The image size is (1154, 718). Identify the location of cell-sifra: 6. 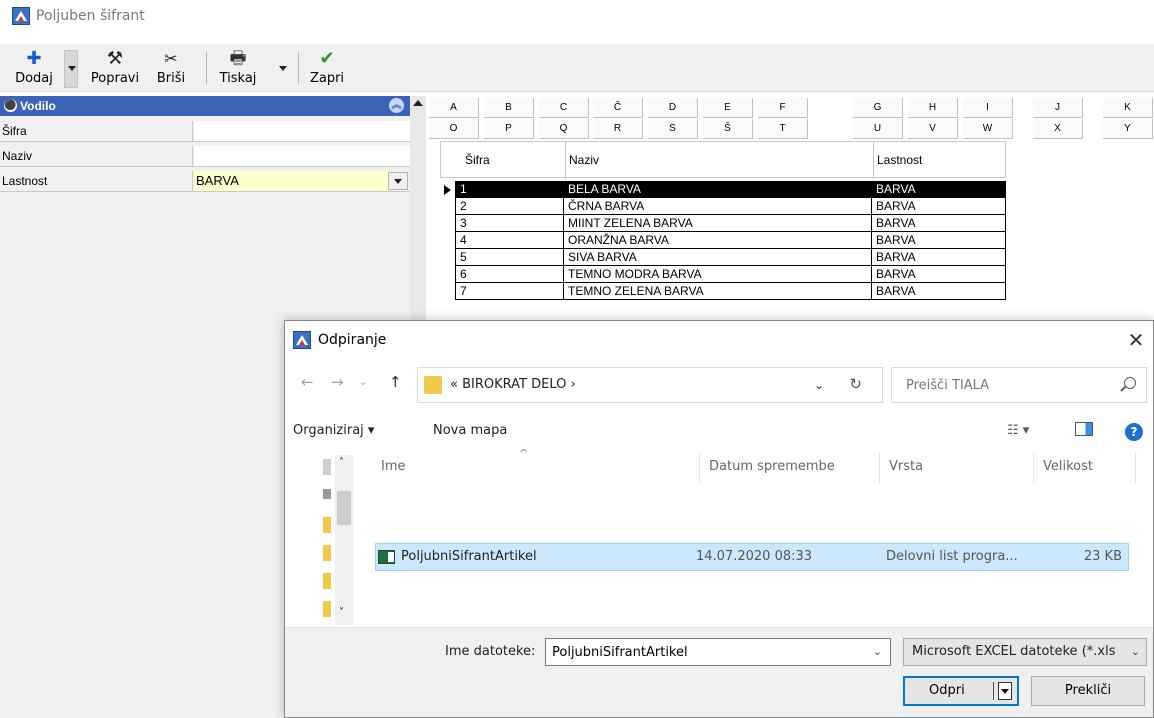
(510, 274).